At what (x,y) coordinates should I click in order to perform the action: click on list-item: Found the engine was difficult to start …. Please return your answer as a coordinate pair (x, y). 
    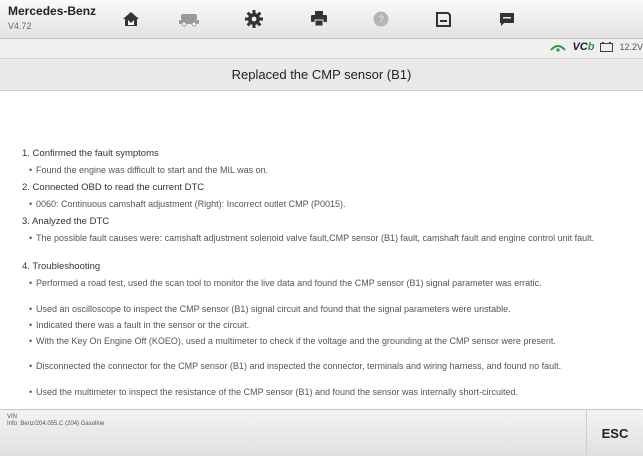
    Looking at the image, I should click on (329, 170).